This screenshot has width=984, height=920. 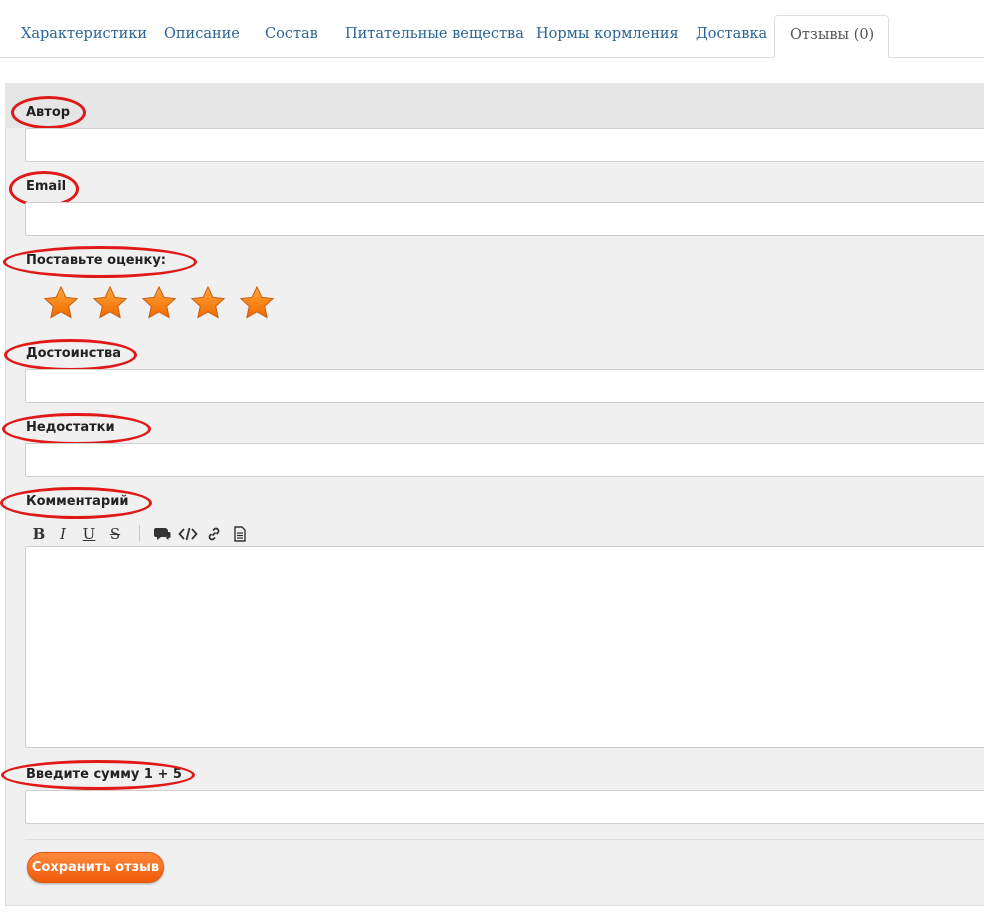 What do you see at coordinates (208, 303) in the screenshot?
I see `rating-star-4-icon` at bounding box center [208, 303].